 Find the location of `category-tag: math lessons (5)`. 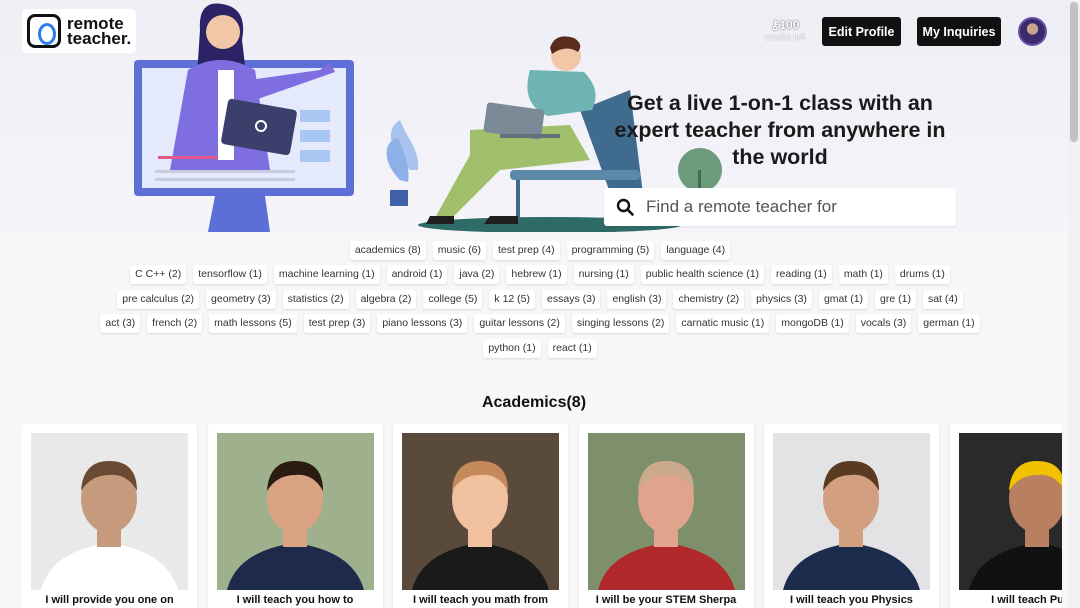

category-tag: math lessons (5) is located at coordinates (253, 324).